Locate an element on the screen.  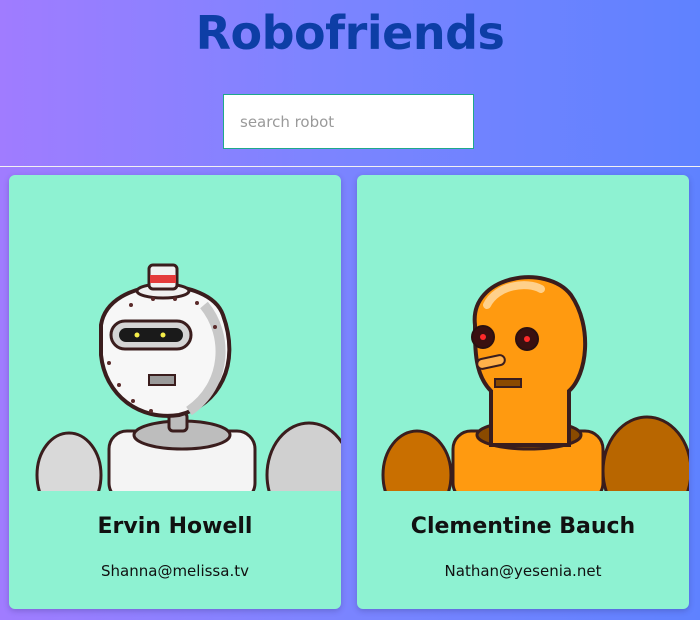
robot-name: Ervin Howell is located at coordinates (175, 526).